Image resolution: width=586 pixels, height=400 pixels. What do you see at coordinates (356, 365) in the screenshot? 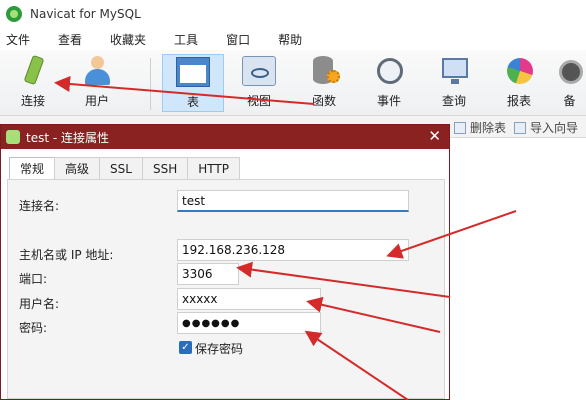
I see `arrow-to-password` at bounding box center [356, 365].